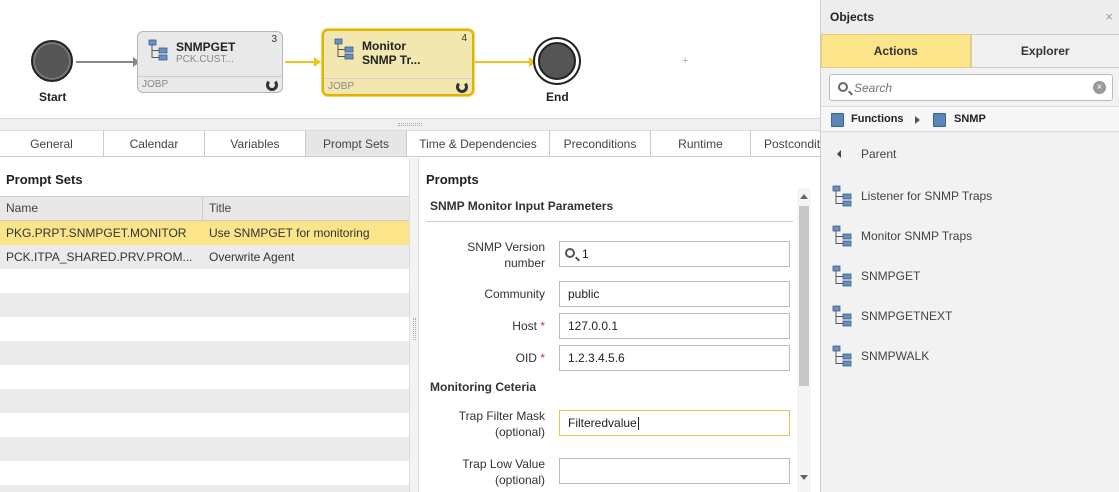 The image size is (1119, 492). What do you see at coordinates (970, 356) in the screenshot?
I see `list-item: SNMPWALK` at bounding box center [970, 356].